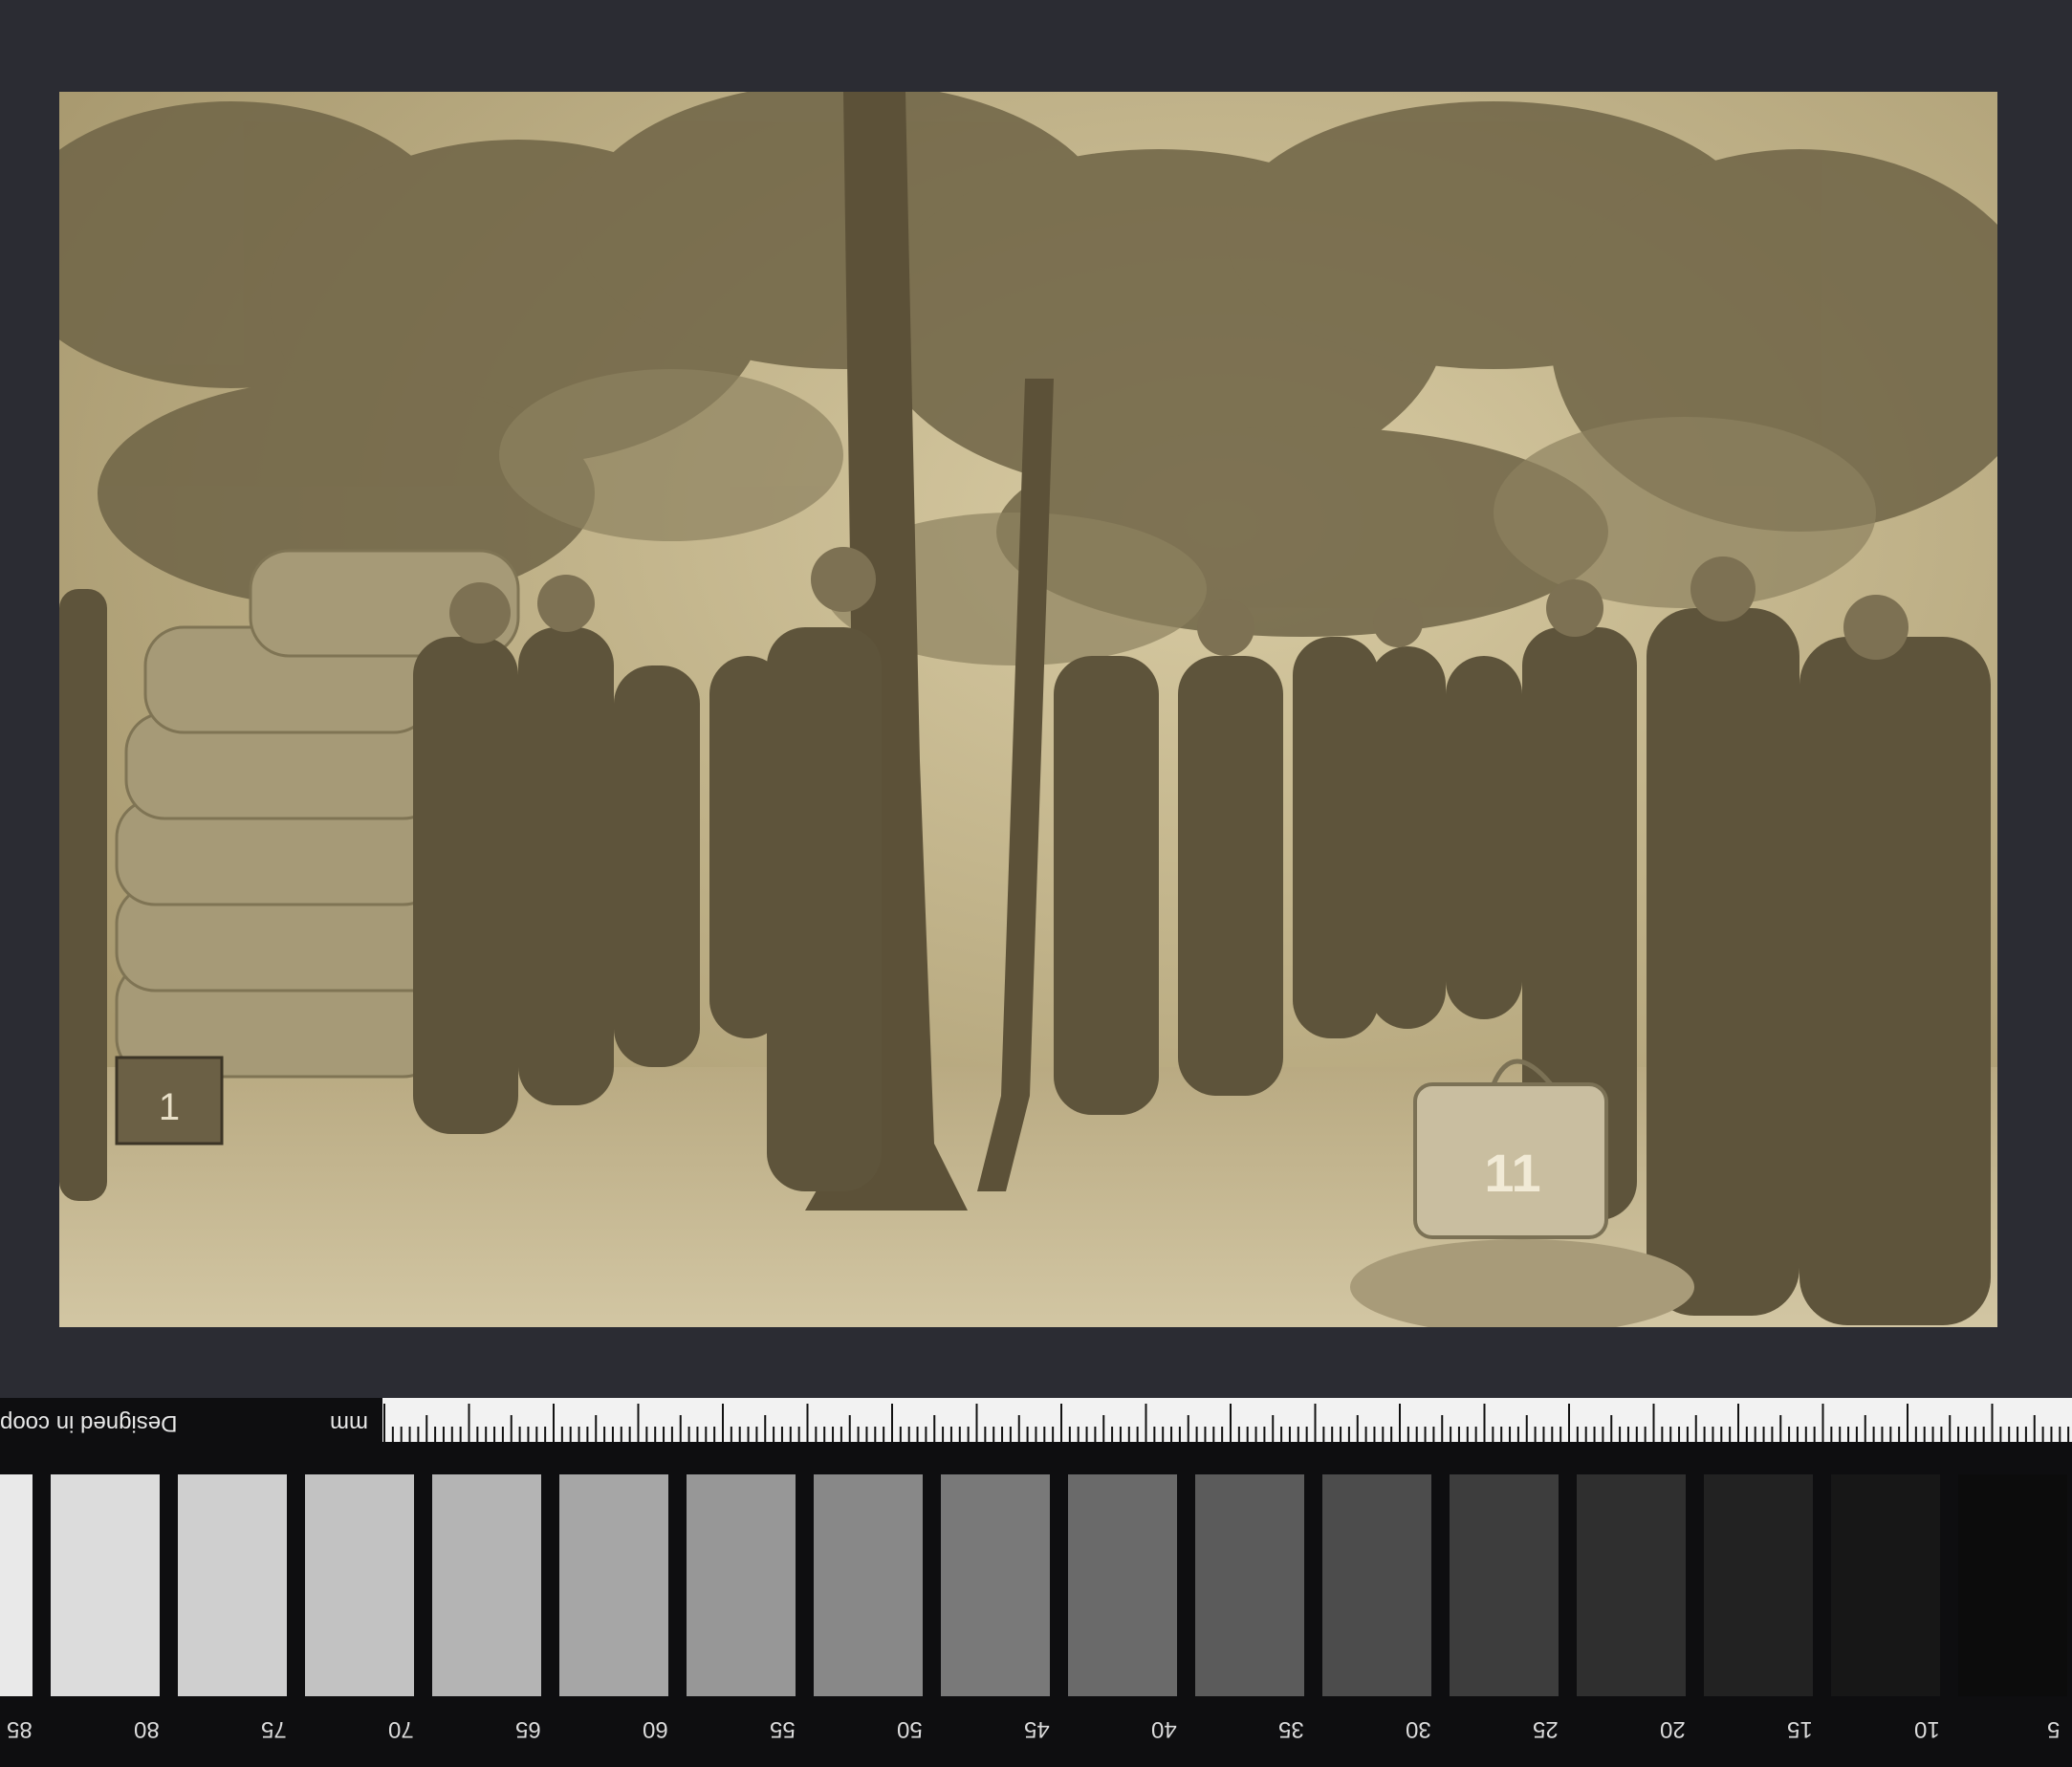 Image resolution: width=2072 pixels, height=1767 pixels. I want to click on scale-number: 10, so click(1926, 1729).